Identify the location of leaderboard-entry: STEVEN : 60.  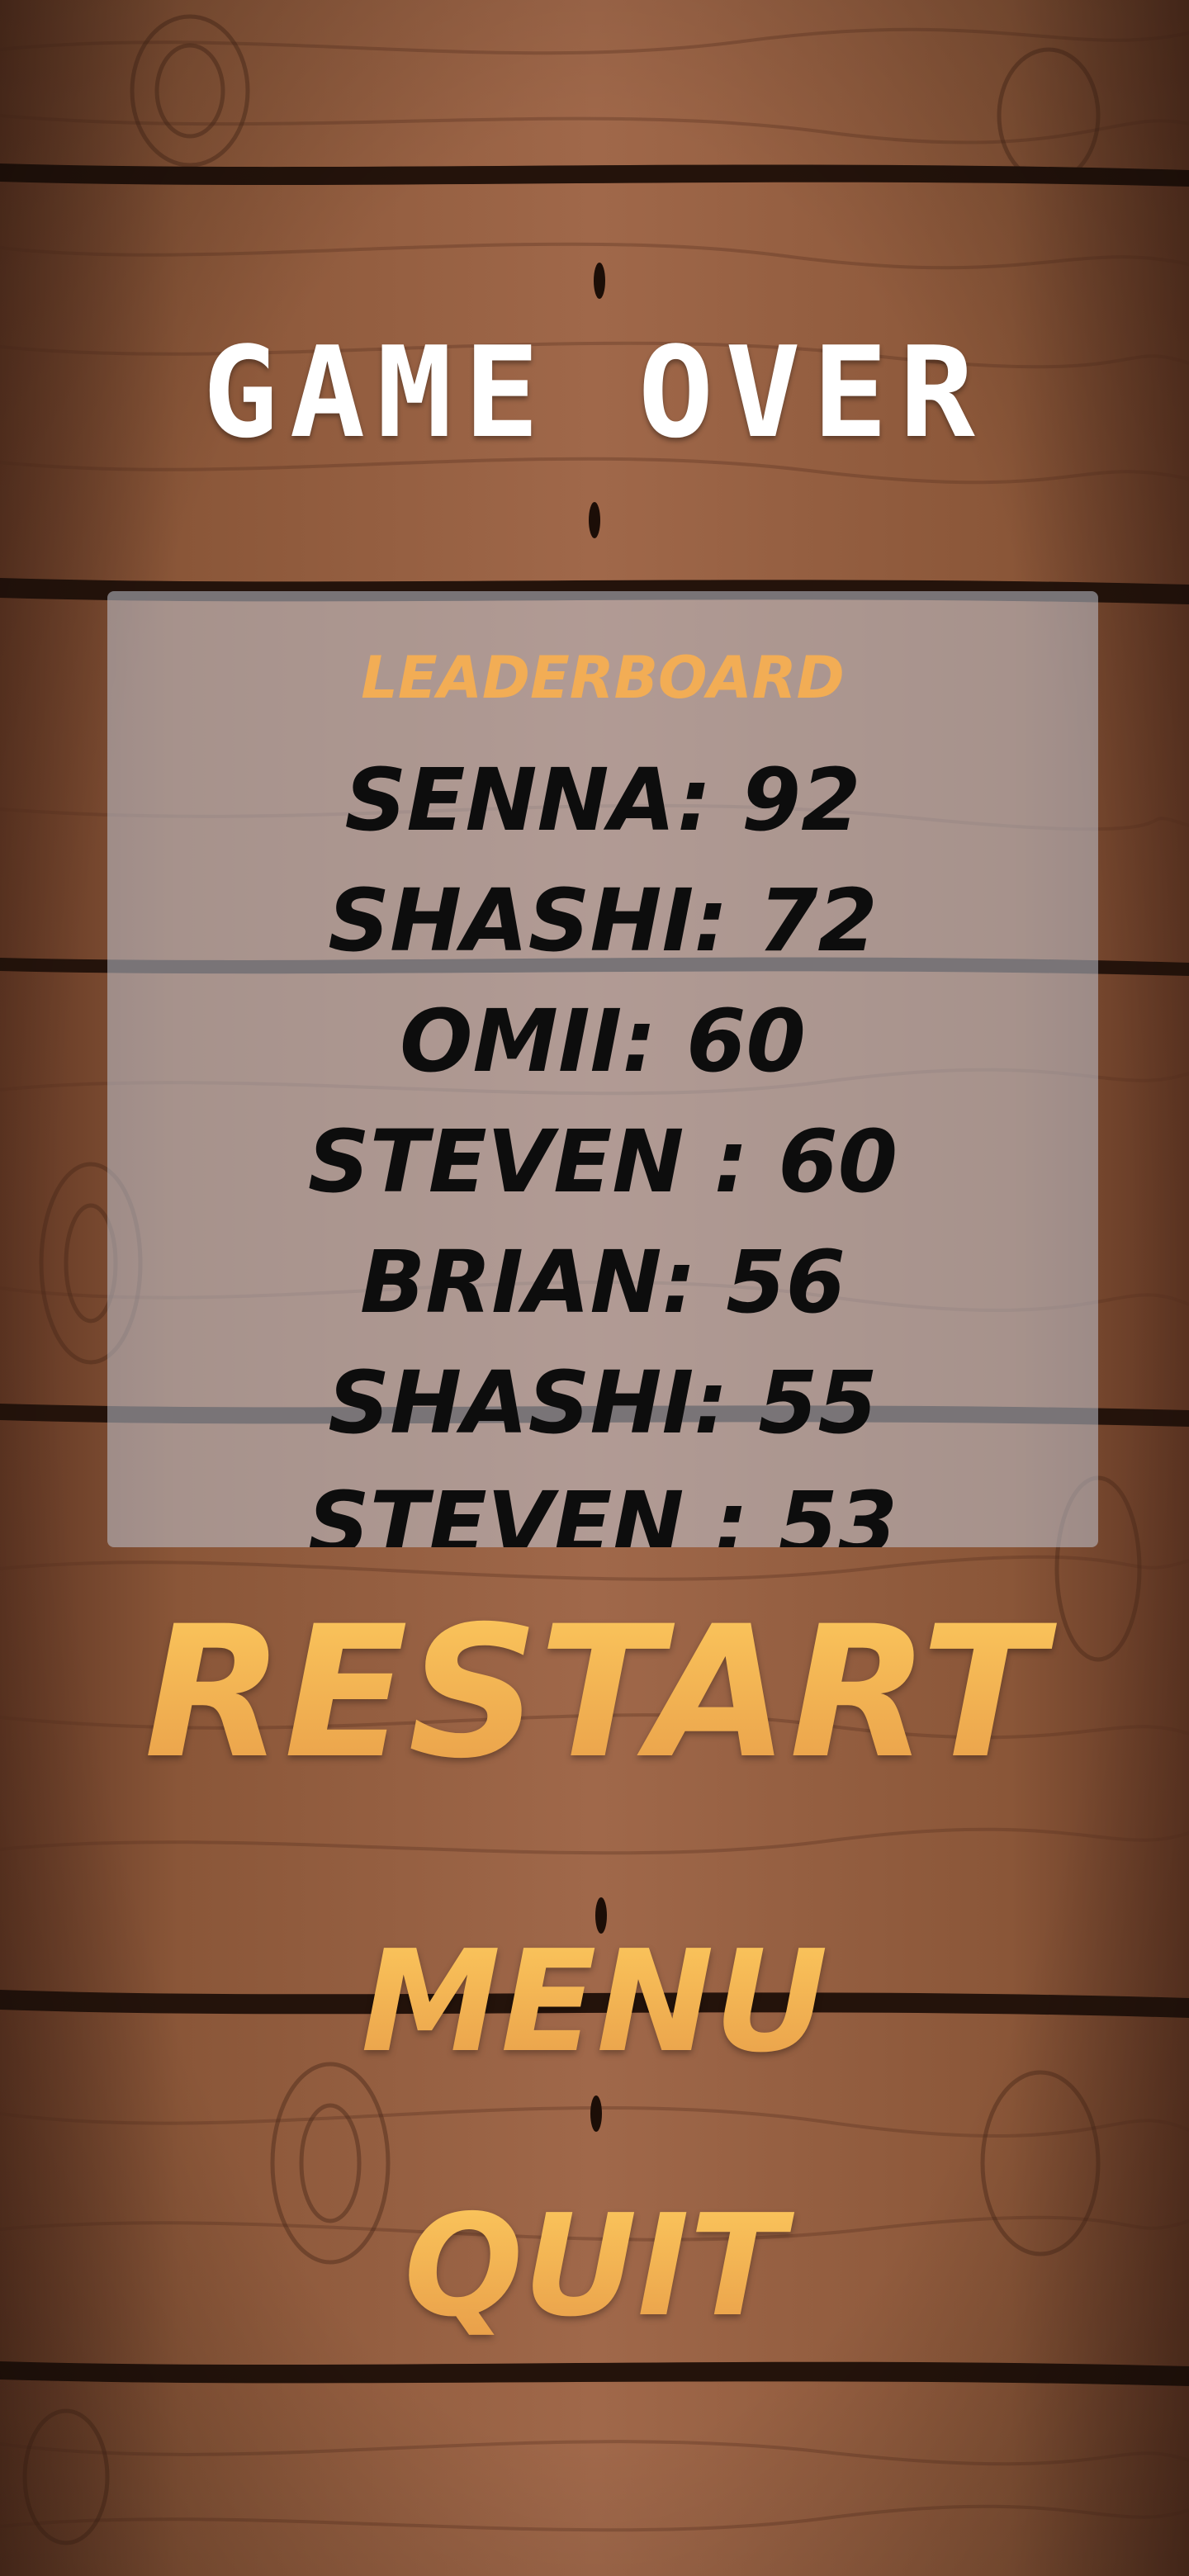
(602, 1161).